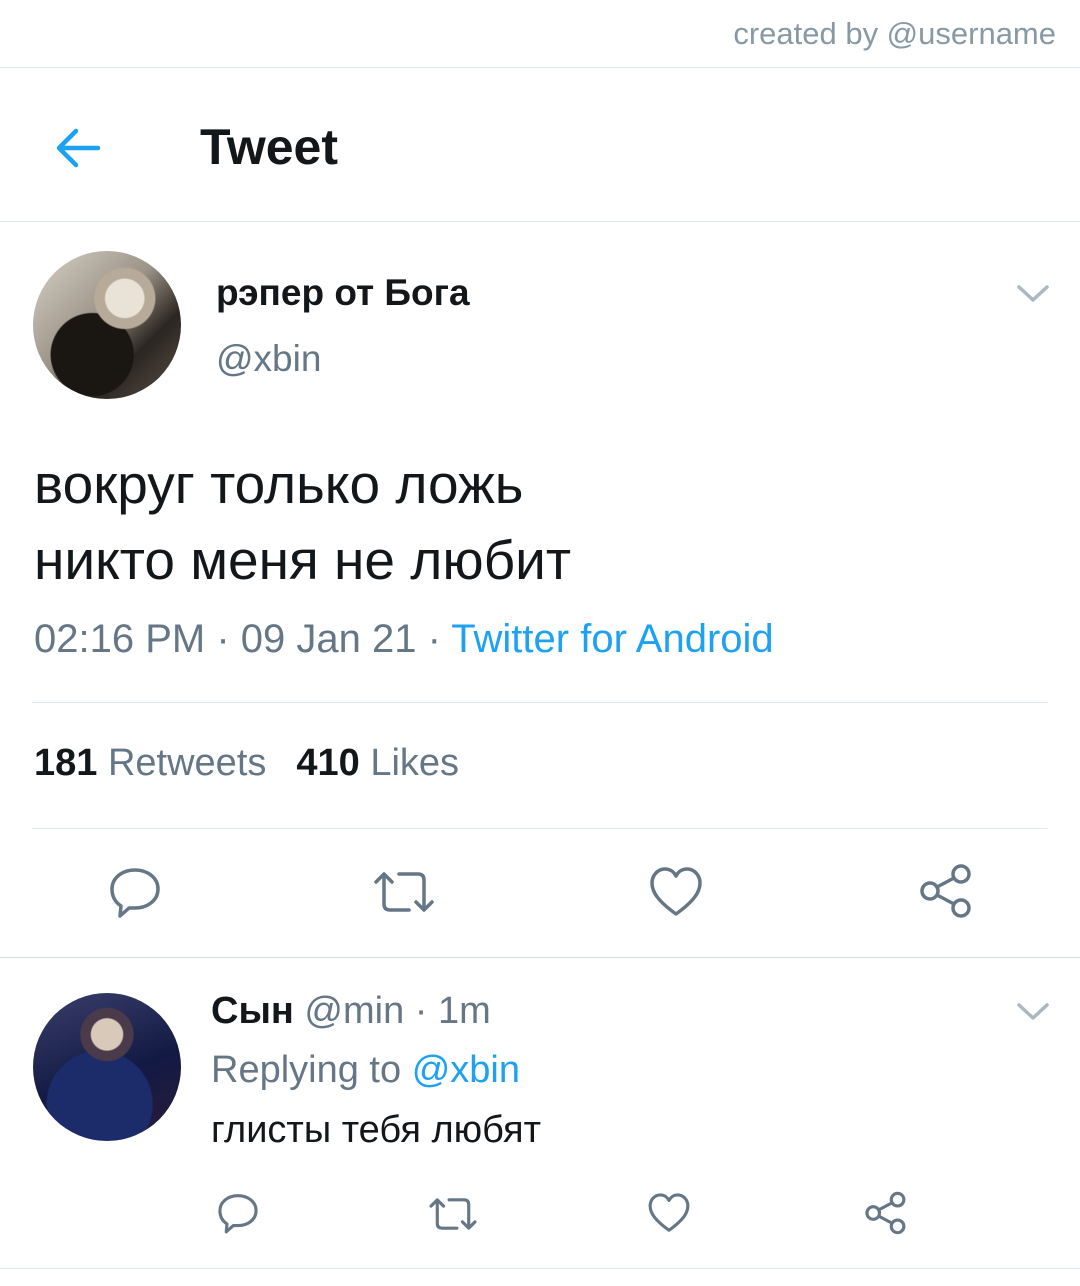 The width and height of the screenshot is (1080, 1286). Describe the element at coordinates (66, 763) in the screenshot. I see `retweets-count: 181` at that location.